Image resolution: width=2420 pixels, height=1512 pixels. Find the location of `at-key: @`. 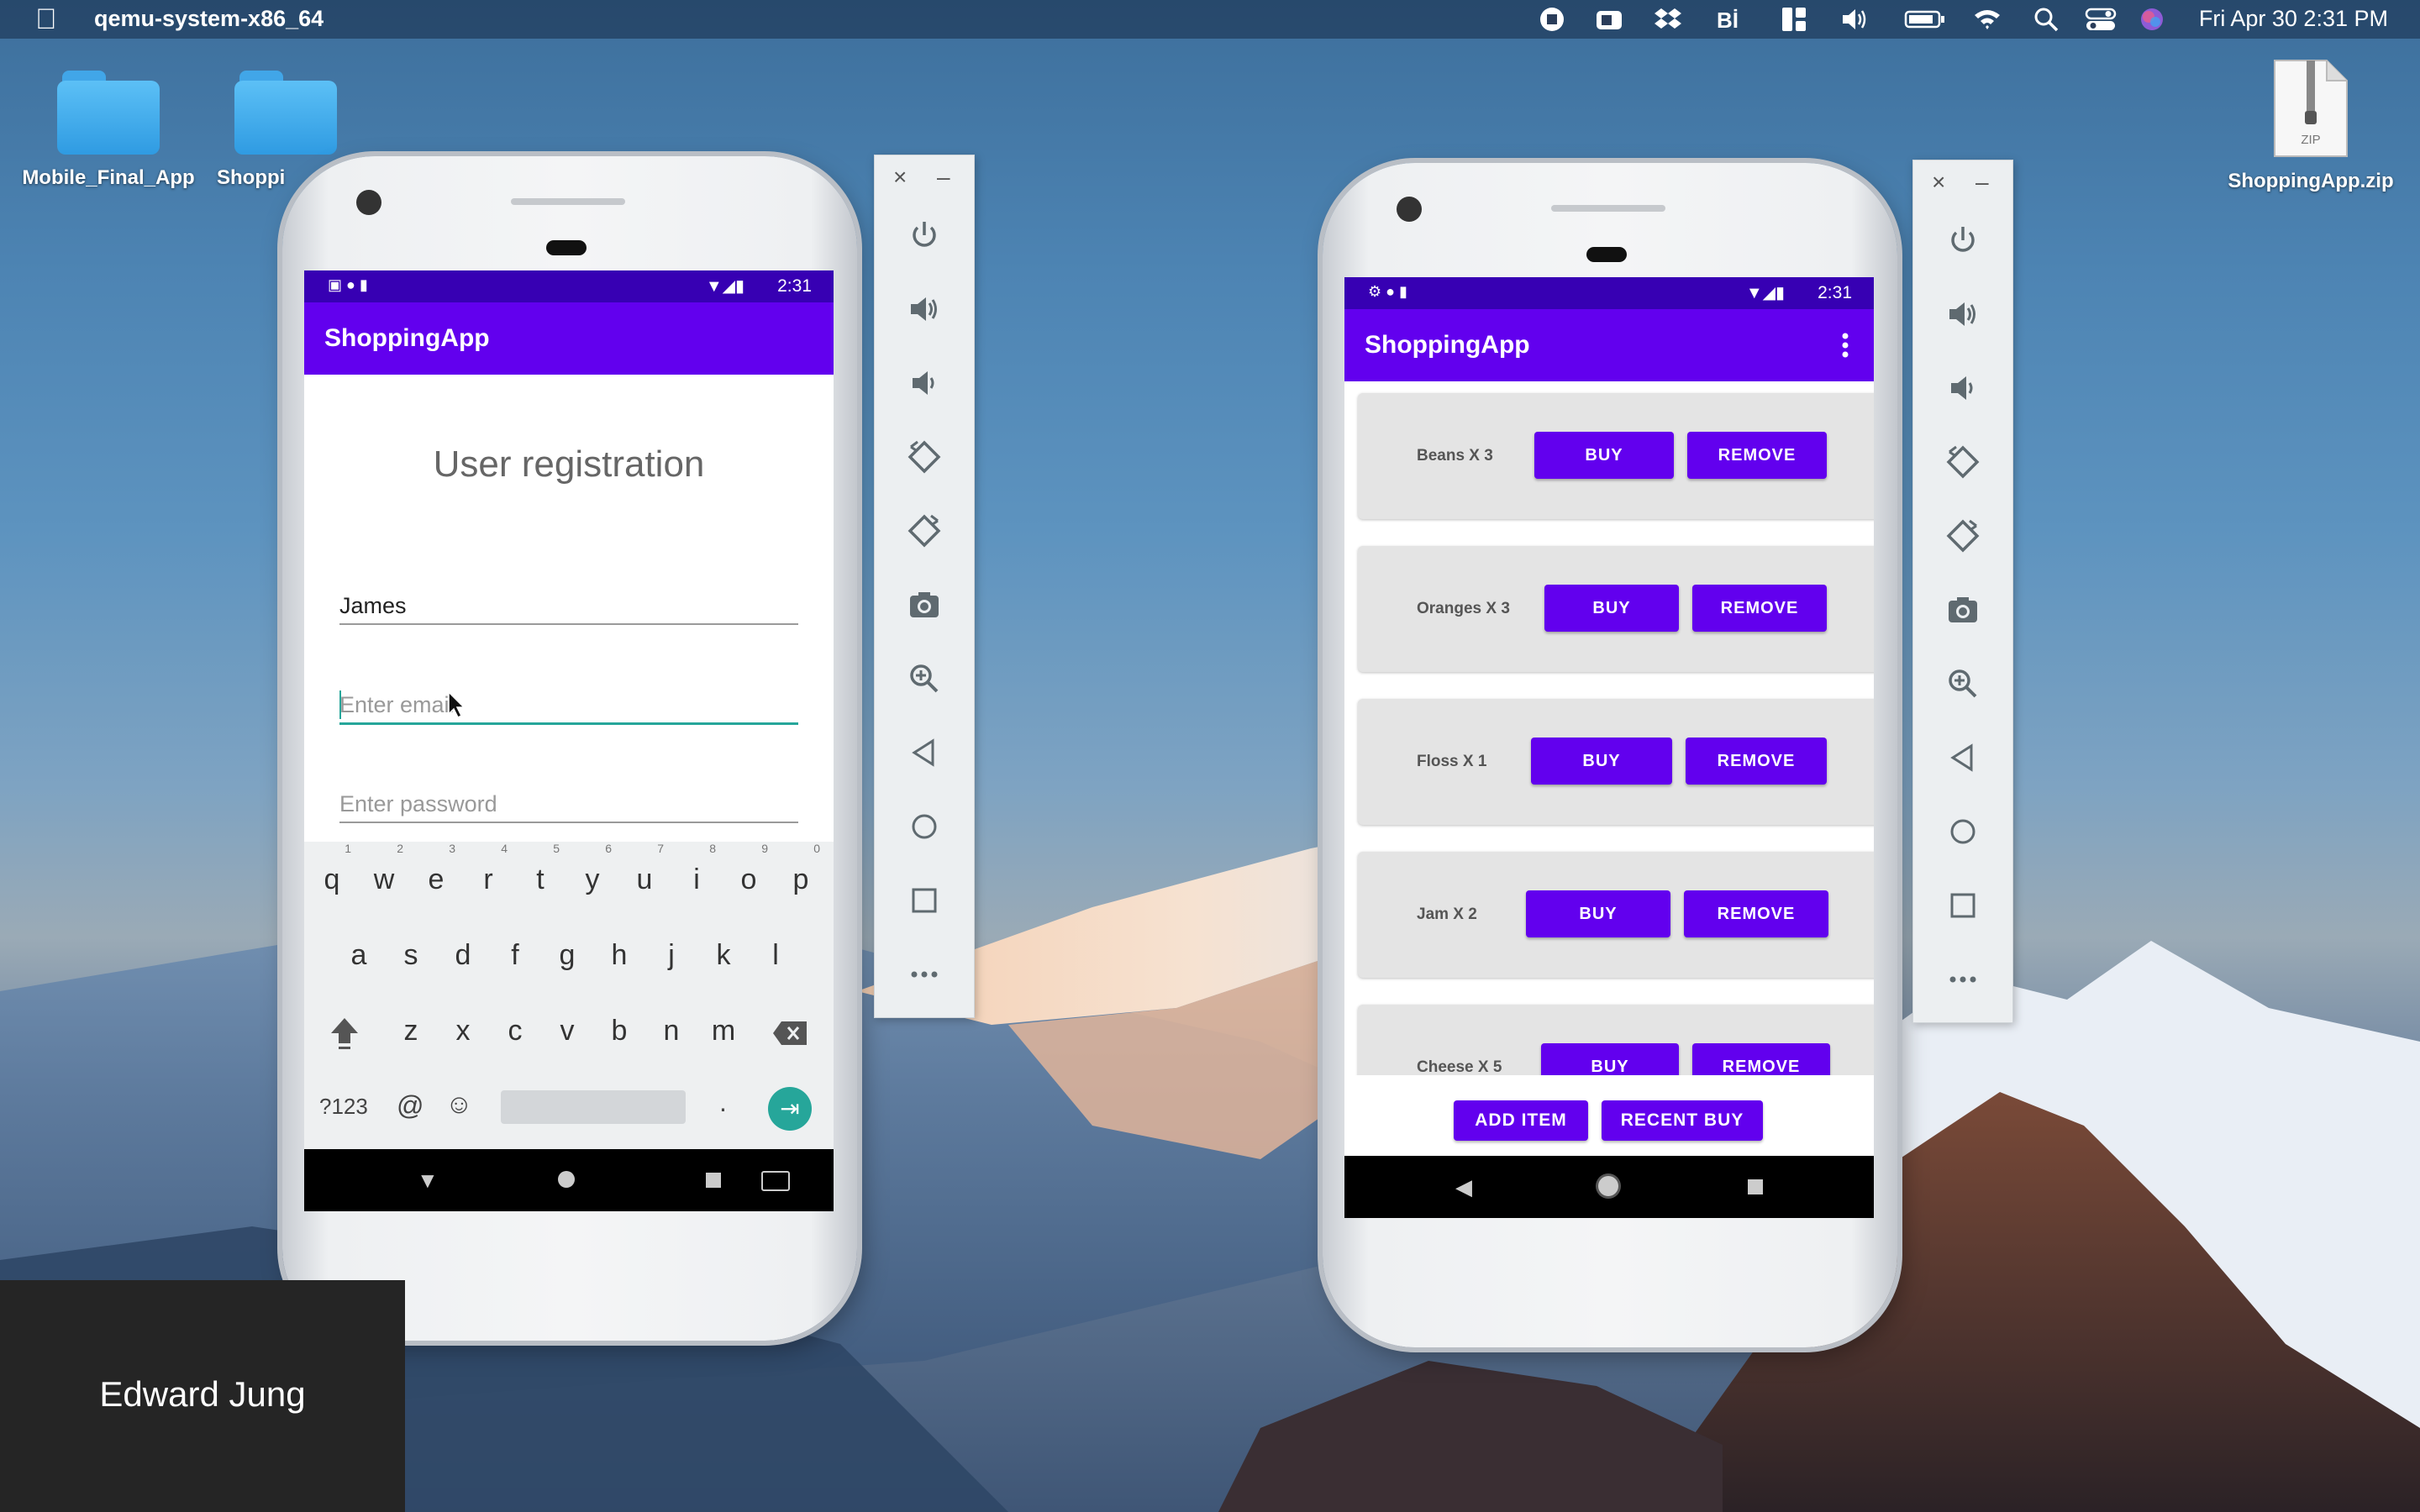

at-key: @ is located at coordinates (411, 1105).